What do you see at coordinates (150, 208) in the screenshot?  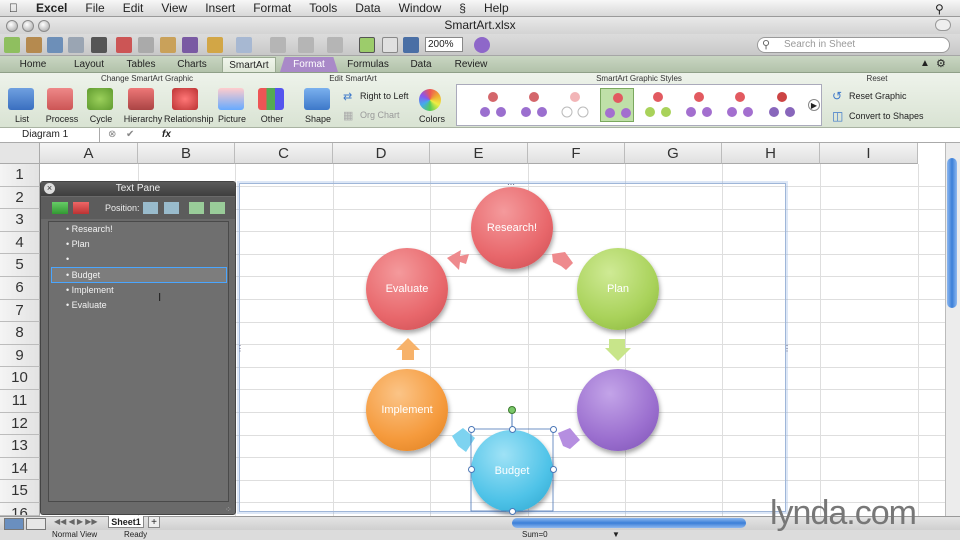 I see `promote-icon` at bounding box center [150, 208].